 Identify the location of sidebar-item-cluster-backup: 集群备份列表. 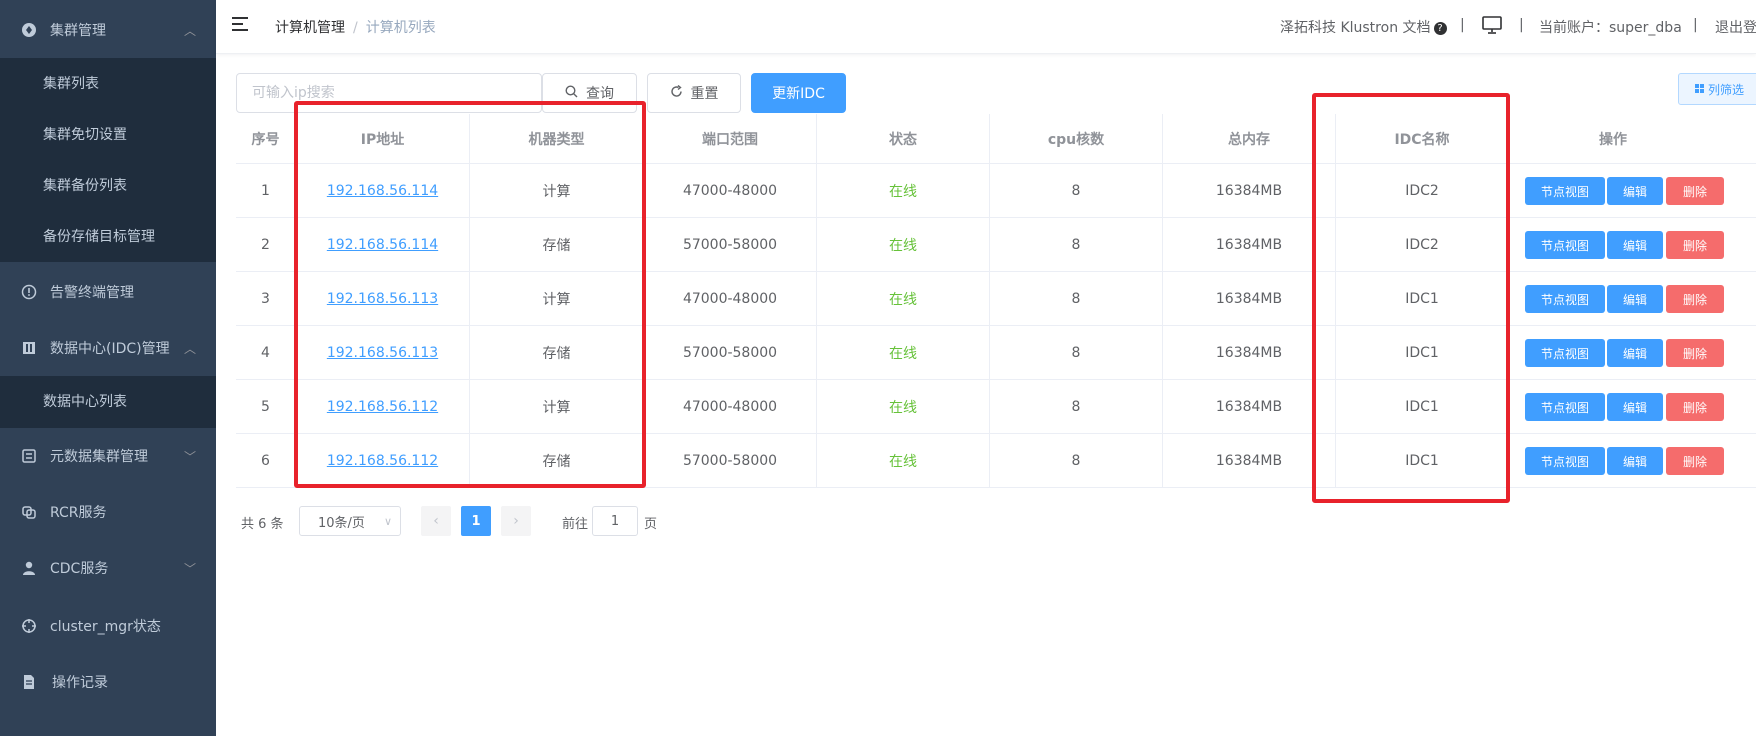
(108, 185).